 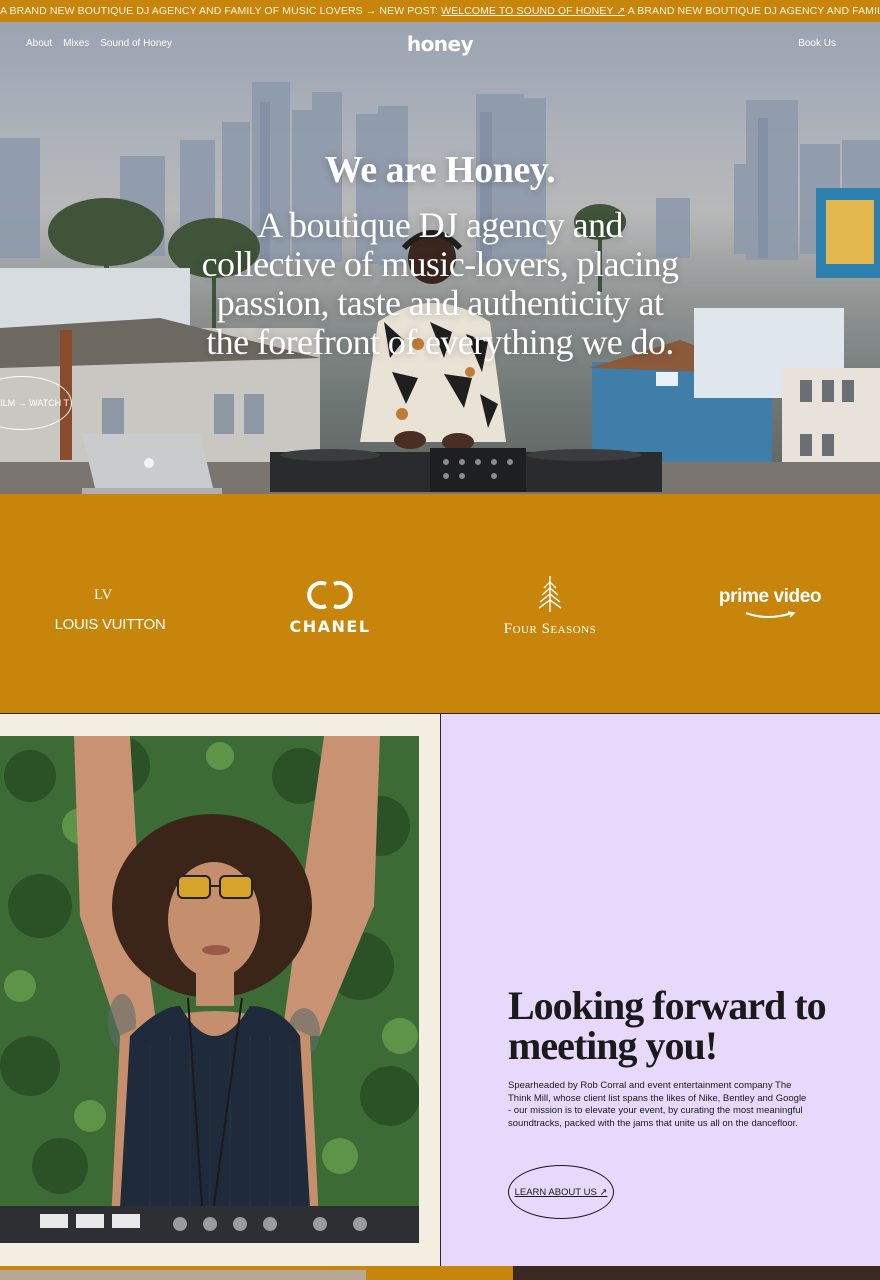 What do you see at coordinates (561, 1192) in the screenshot?
I see `learn-about-us-button: LEARN ABOUT US ↗` at bounding box center [561, 1192].